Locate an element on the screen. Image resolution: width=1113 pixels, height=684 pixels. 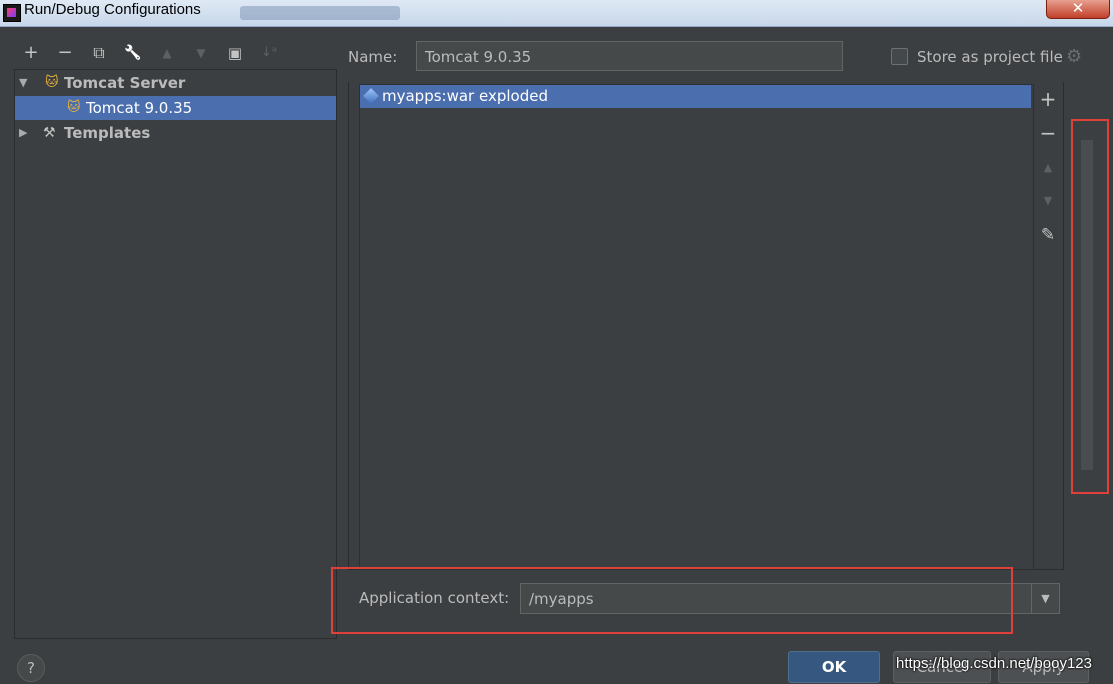
move-down-button: ▼ is located at coordinates (1048, 201).